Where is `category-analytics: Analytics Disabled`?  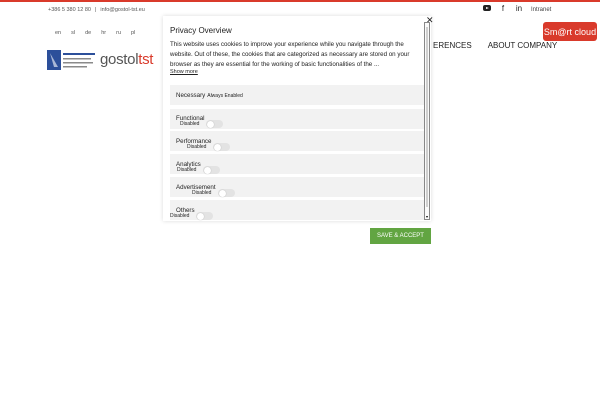 category-analytics: Analytics Disabled is located at coordinates (297, 164).